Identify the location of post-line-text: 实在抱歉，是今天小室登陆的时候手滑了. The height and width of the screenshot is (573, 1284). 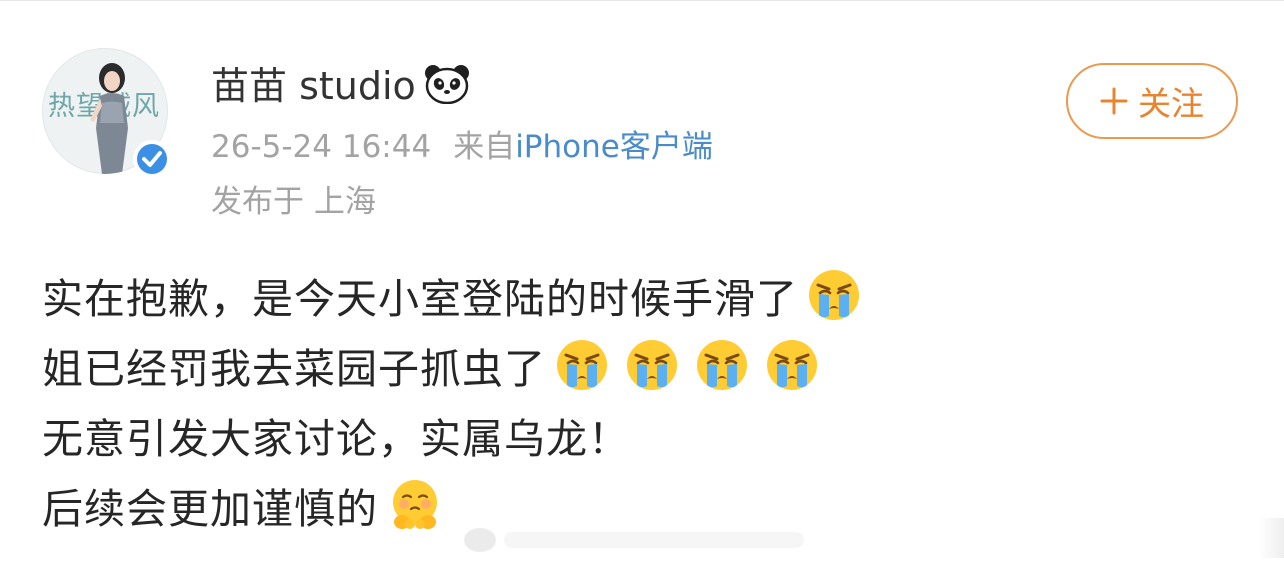
(420, 299).